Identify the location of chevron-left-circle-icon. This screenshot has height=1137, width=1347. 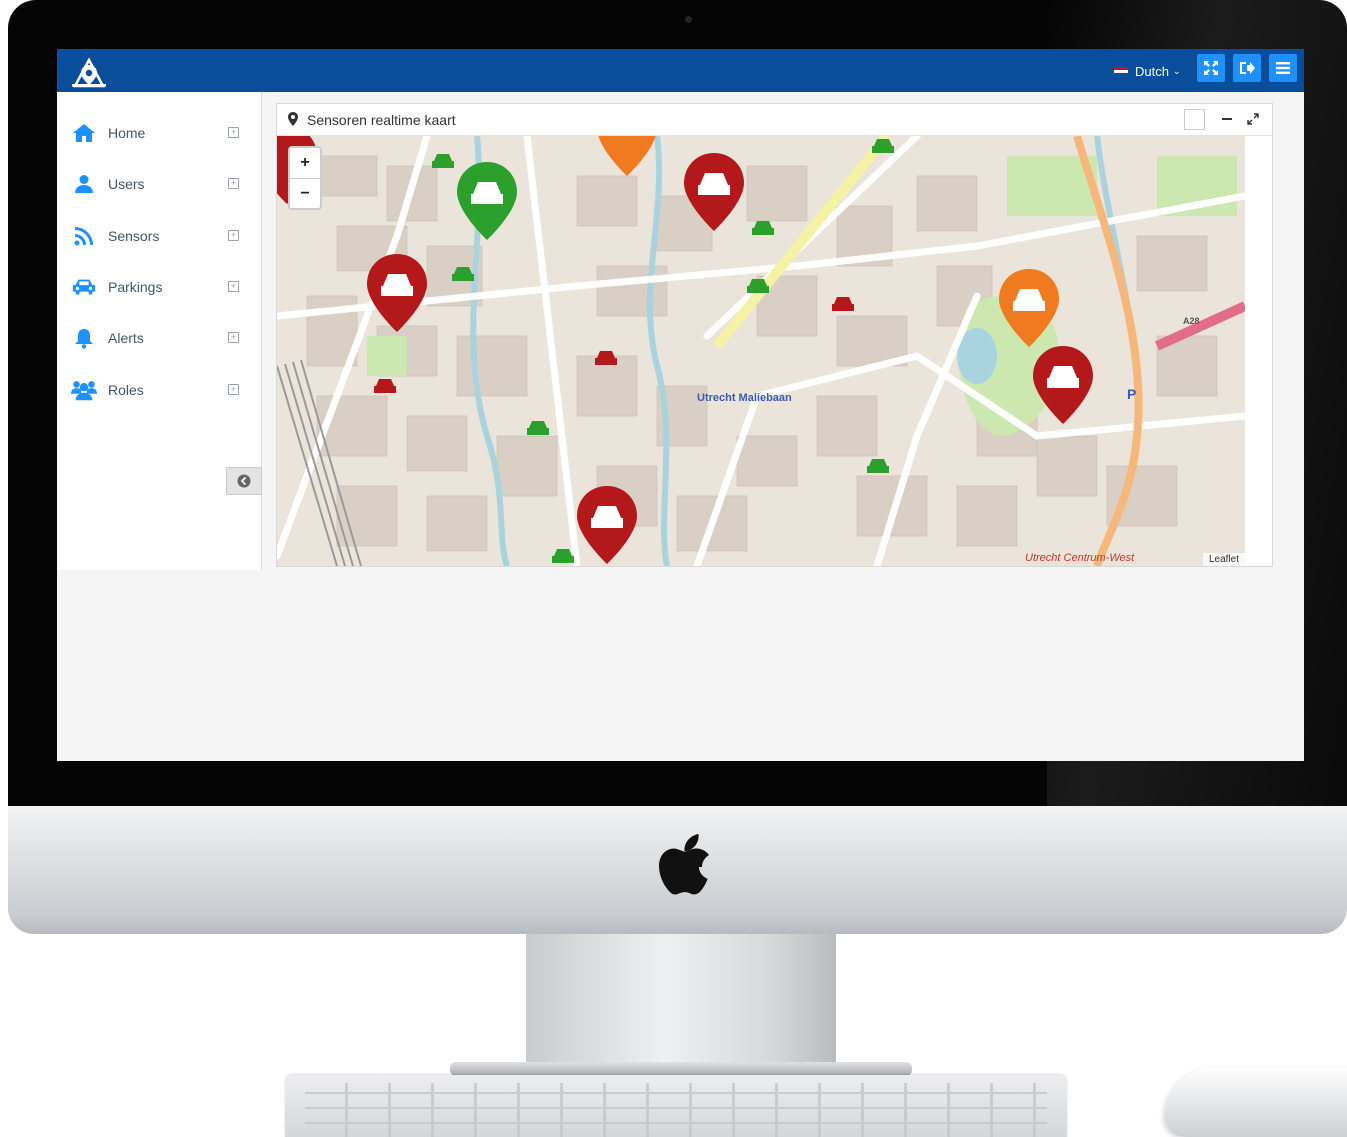
(244, 481).